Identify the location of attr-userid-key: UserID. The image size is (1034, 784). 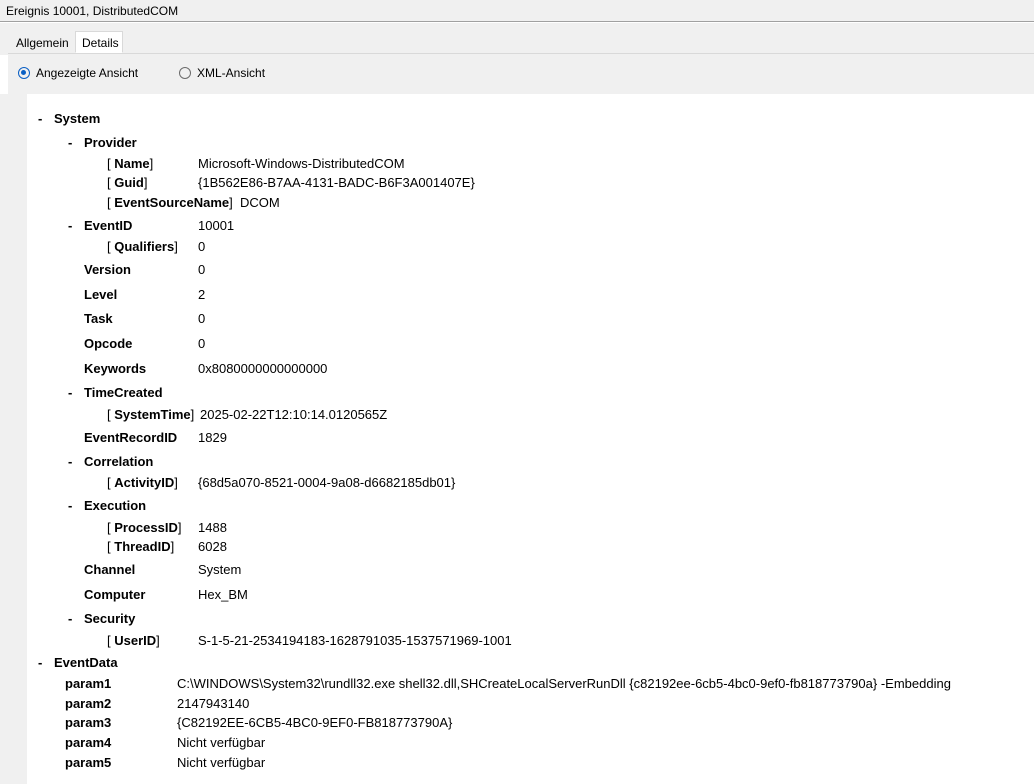
(135, 640).